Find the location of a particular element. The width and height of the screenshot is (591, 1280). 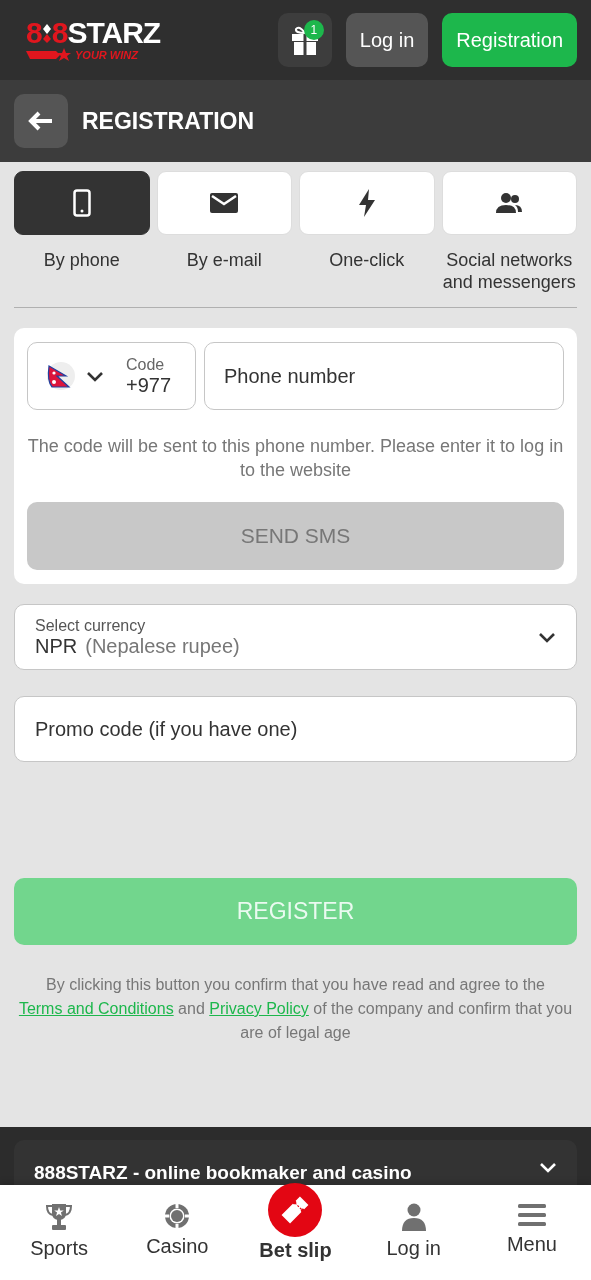

trophy-icon is located at coordinates (59, 1217).